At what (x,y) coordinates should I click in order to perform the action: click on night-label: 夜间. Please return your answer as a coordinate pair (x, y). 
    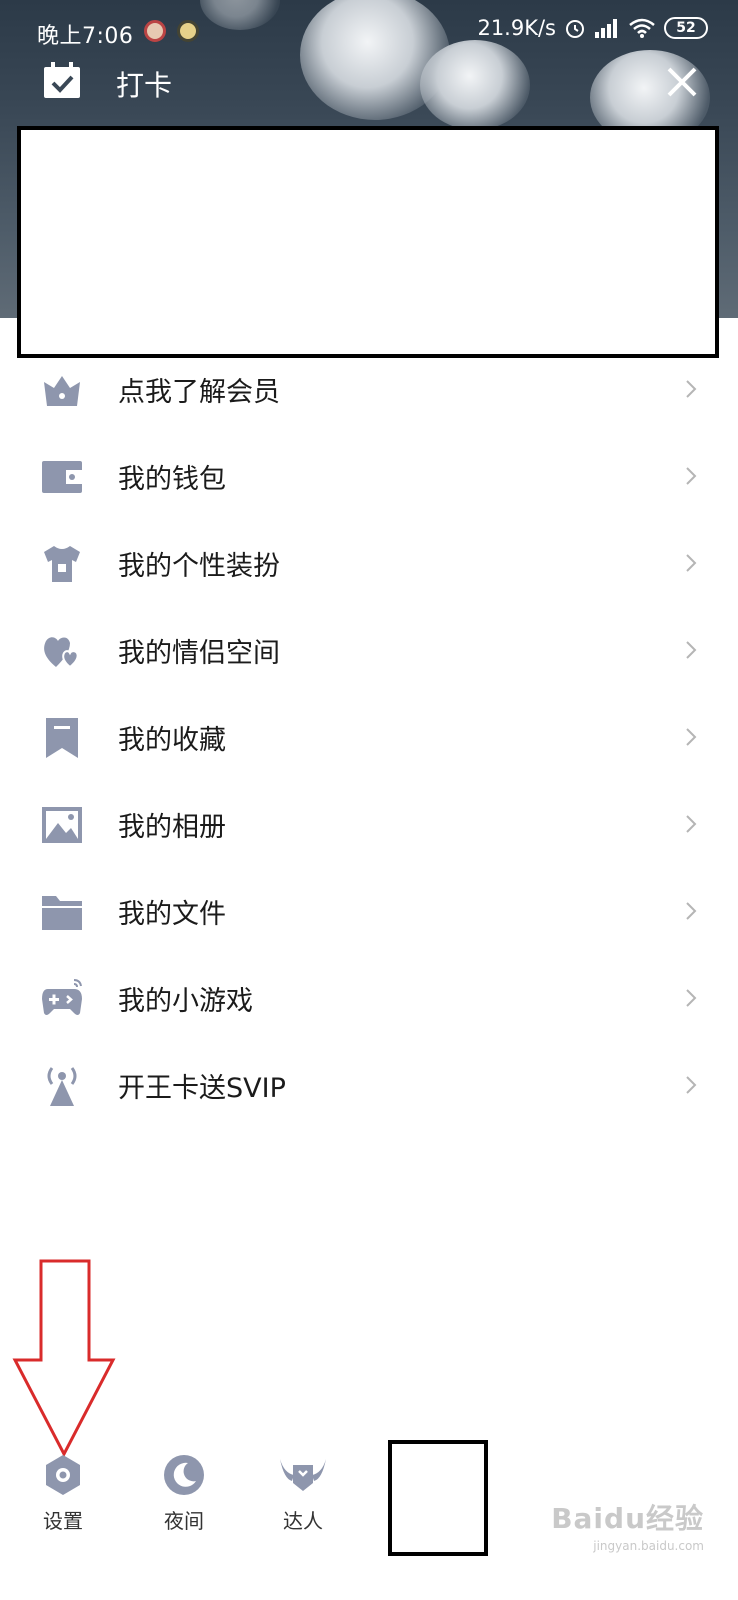
    Looking at the image, I should click on (184, 1521).